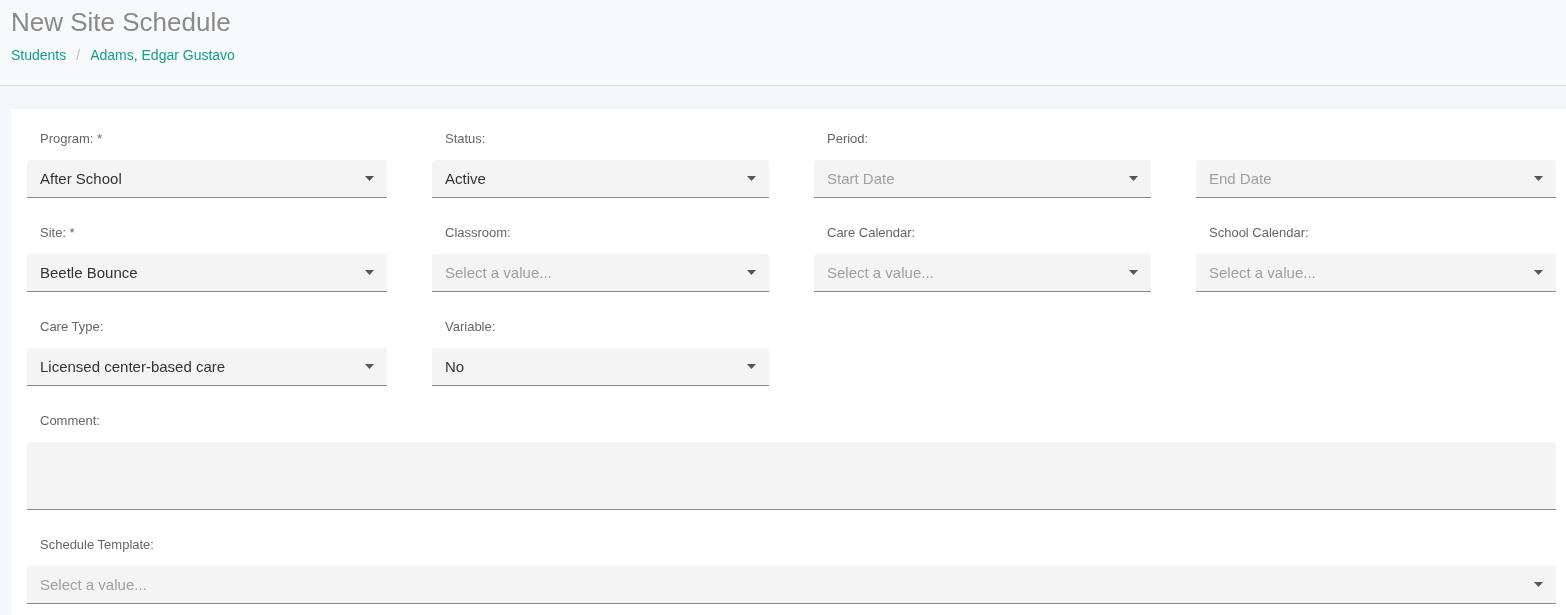 Image resolution: width=1566 pixels, height=615 pixels. What do you see at coordinates (1259, 233) in the screenshot?
I see `field-label: School Calendar:` at bounding box center [1259, 233].